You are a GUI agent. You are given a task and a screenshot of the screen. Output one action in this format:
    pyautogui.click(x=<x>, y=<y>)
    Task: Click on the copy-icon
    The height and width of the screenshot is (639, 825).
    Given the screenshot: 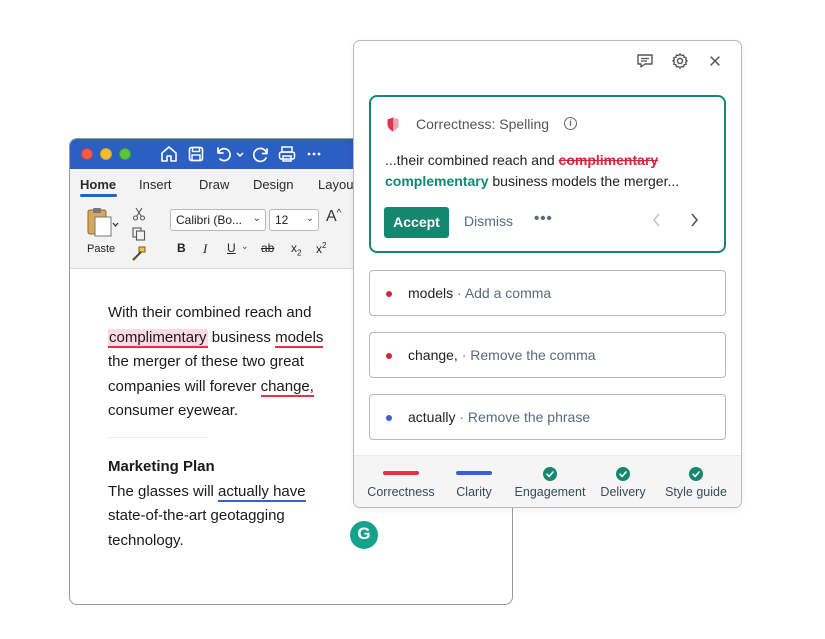 What is the action you would take?
    pyautogui.click(x=139, y=236)
    